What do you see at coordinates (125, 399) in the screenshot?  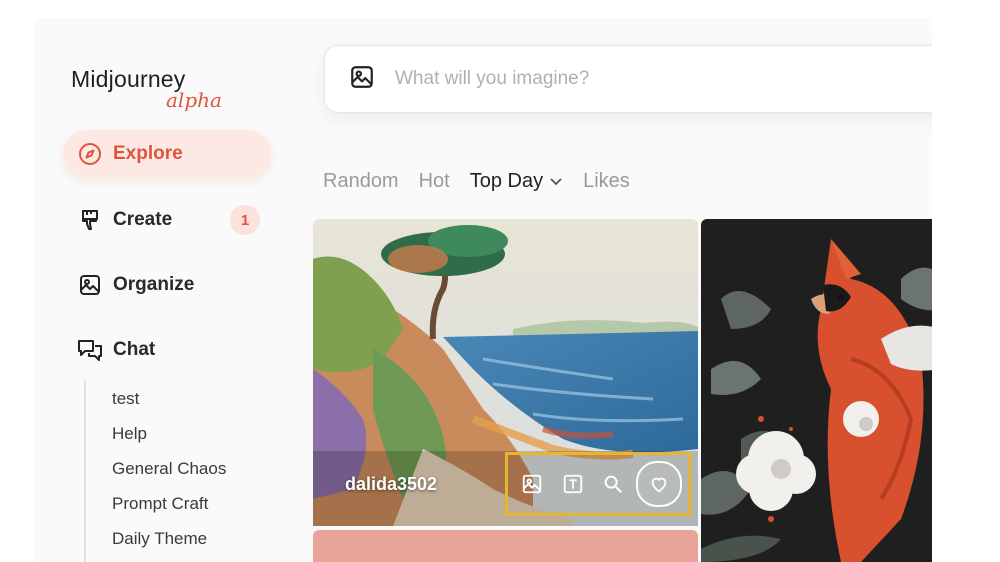 I see `channel-test: test` at bounding box center [125, 399].